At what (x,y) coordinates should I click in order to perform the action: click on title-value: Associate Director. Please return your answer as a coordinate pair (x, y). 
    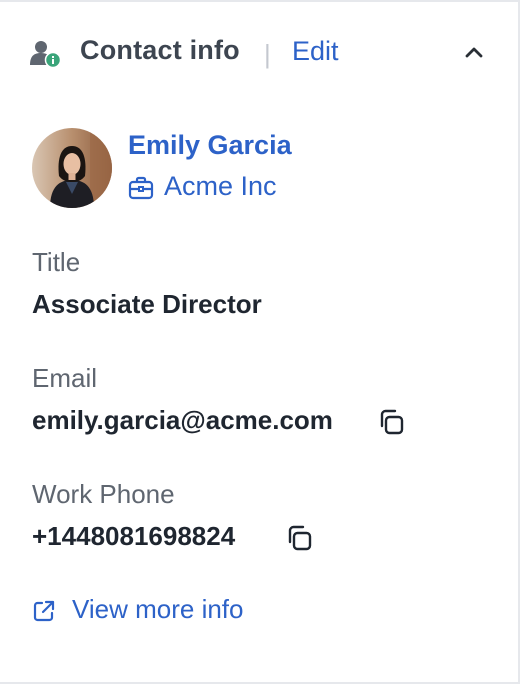
    Looking at the image, I should click on (147, 304).